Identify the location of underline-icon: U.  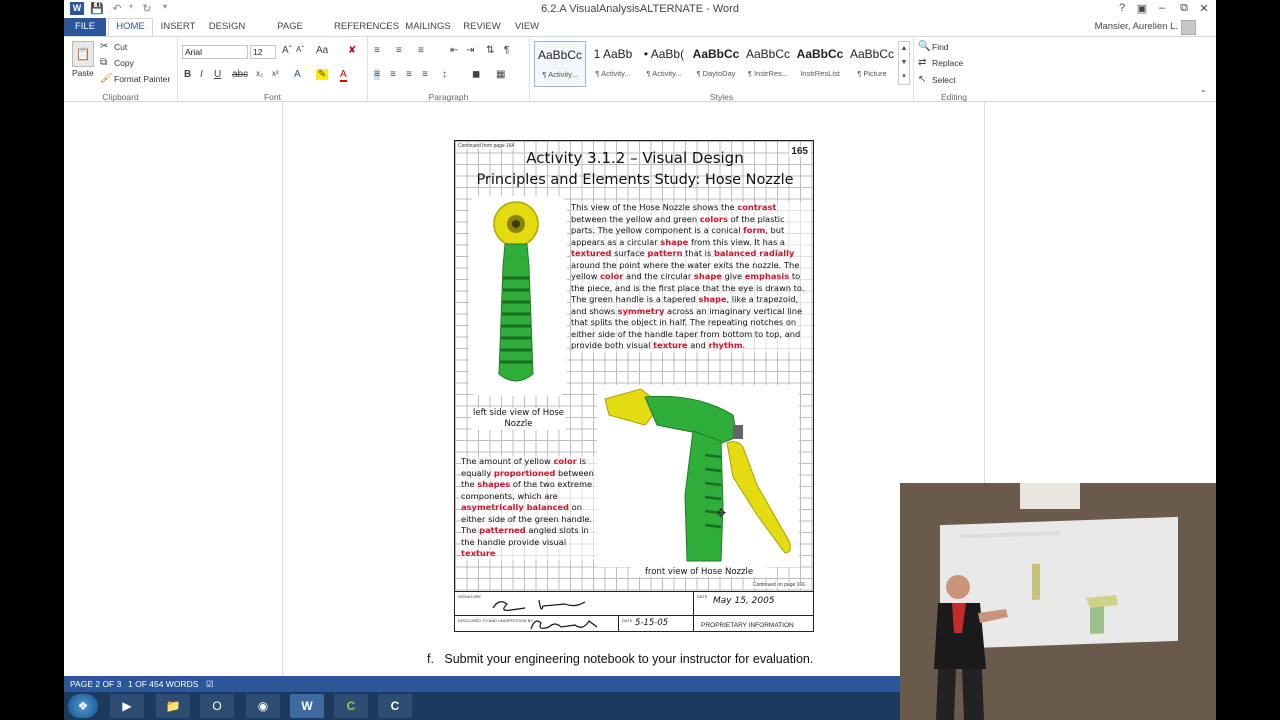
(217, 74).